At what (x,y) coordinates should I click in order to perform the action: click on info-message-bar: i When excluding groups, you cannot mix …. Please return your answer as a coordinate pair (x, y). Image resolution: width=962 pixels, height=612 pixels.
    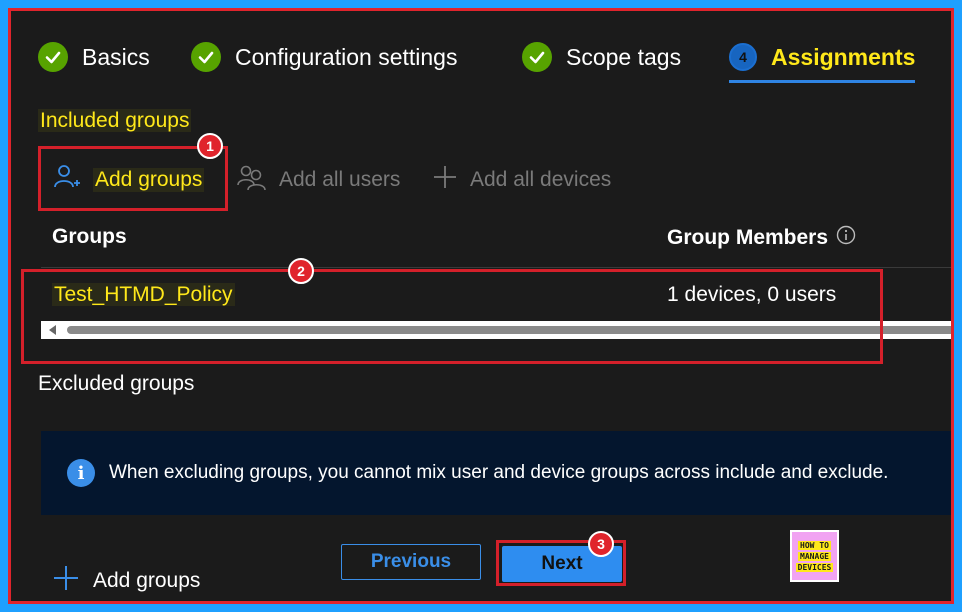
    Looking at the image, I should click on (496, 473).